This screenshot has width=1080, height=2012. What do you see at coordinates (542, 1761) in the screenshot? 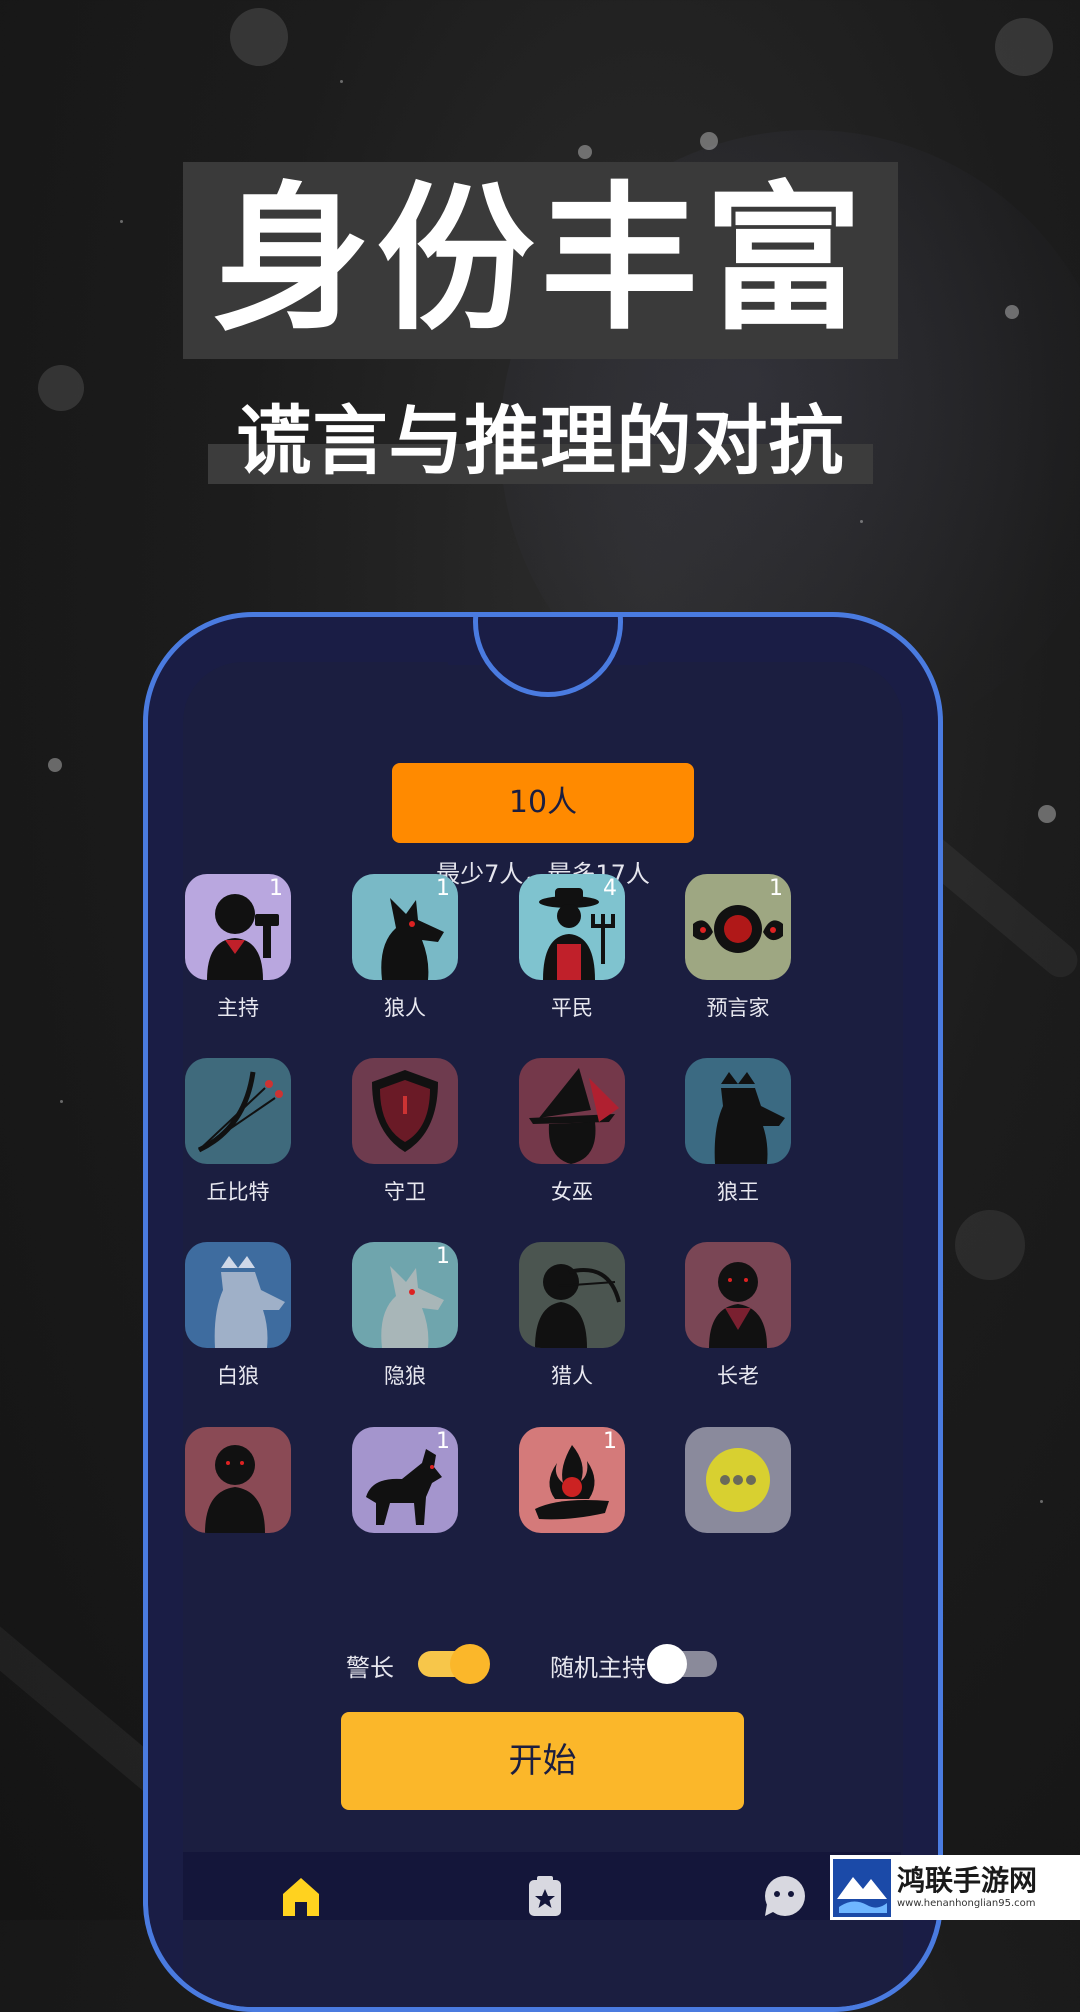
I see `start-button: 开始` at bounding box center [542, 1761].